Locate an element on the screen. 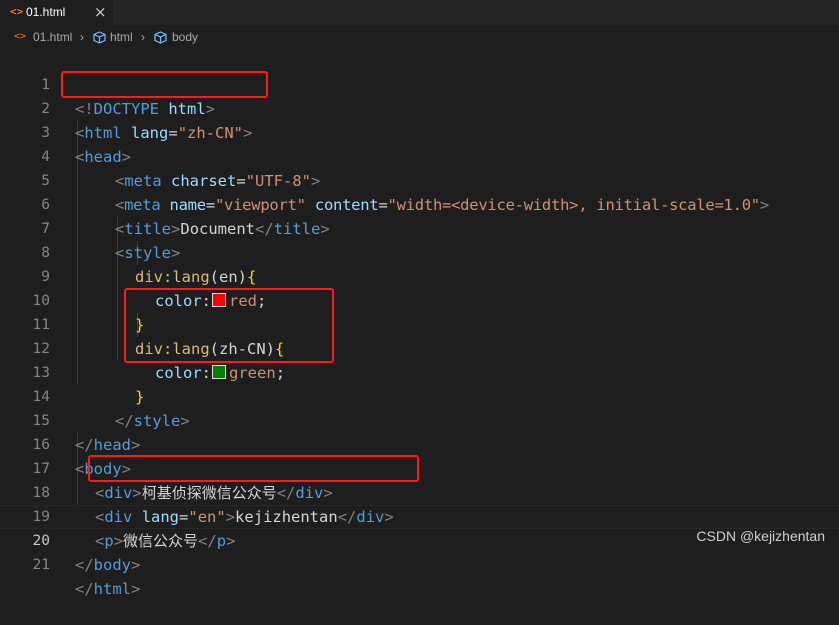  close-icon: × is located at coordinates (100, 12).